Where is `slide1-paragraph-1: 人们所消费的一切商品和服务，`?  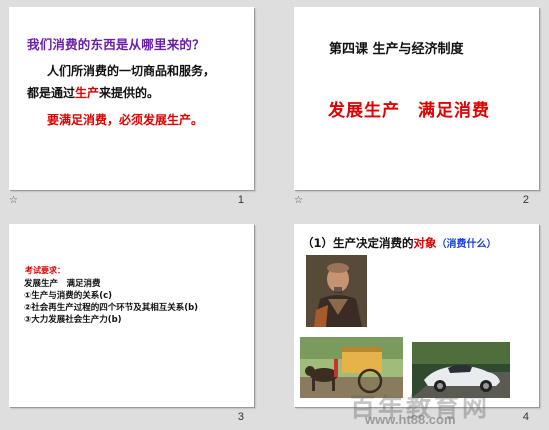
slide1-paragraph-1: 人们所消费的一切商品和服务， is located at coordinates (131, 71).